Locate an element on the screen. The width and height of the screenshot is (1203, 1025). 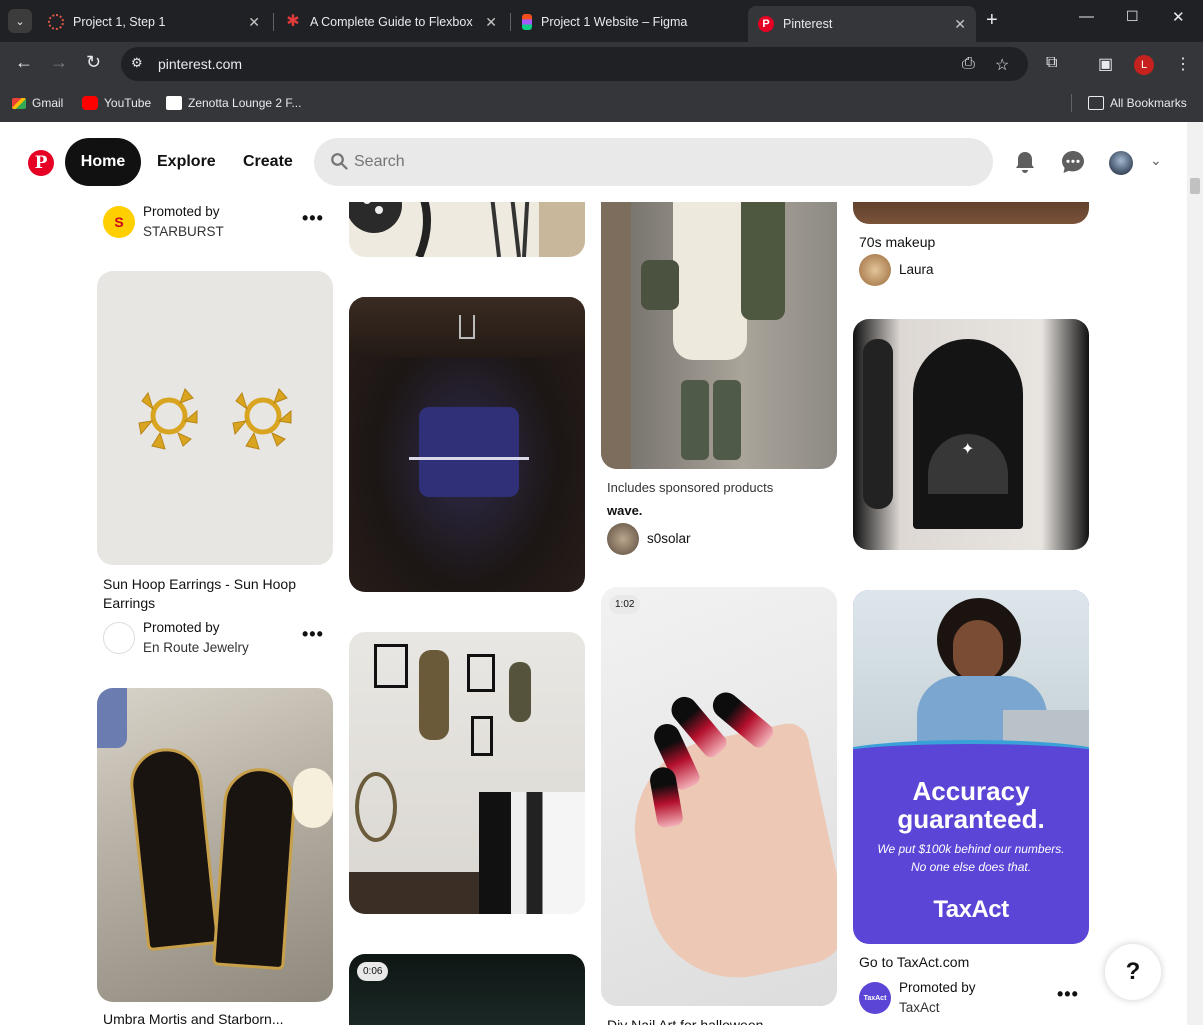
pin-gothic-lace-top is located at coordinates (467, 444).